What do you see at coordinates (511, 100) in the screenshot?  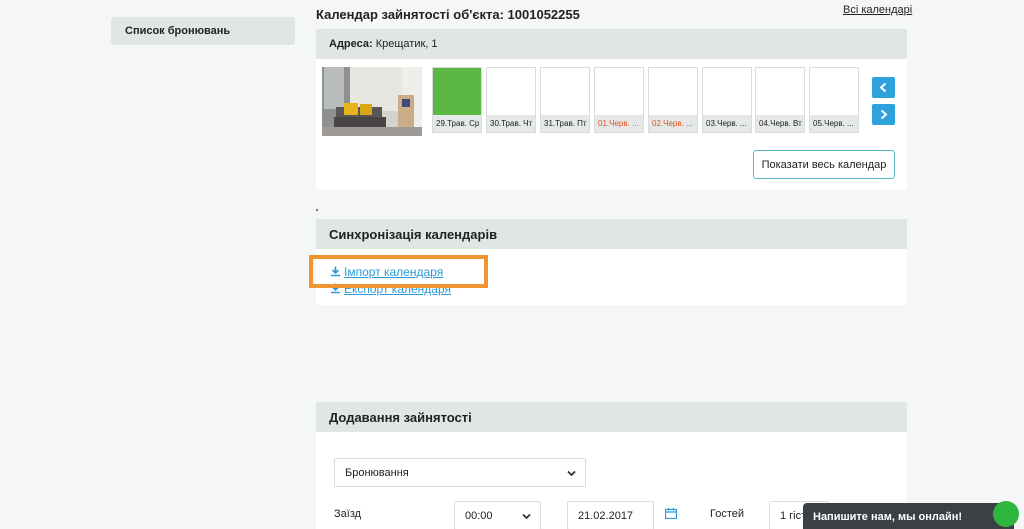 I see `calendar-day: 30.Трав. Чт` at bounding box center [511, 100].